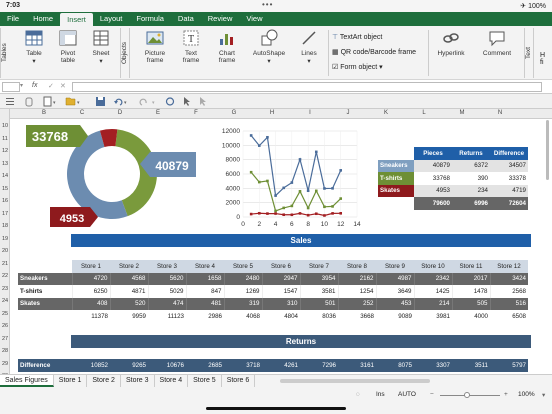 The image size is (552, 414). What do you see at coordinates (5, 276) in the screenshot?
I see `row-number: 22` at bounding box center [5, 276].